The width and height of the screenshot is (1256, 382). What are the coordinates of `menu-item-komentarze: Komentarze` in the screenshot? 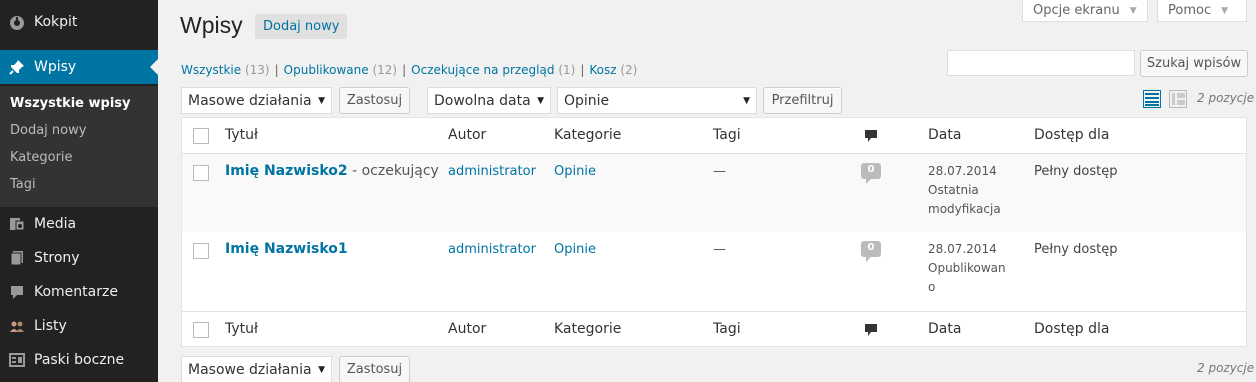 It's located at (79, 292).